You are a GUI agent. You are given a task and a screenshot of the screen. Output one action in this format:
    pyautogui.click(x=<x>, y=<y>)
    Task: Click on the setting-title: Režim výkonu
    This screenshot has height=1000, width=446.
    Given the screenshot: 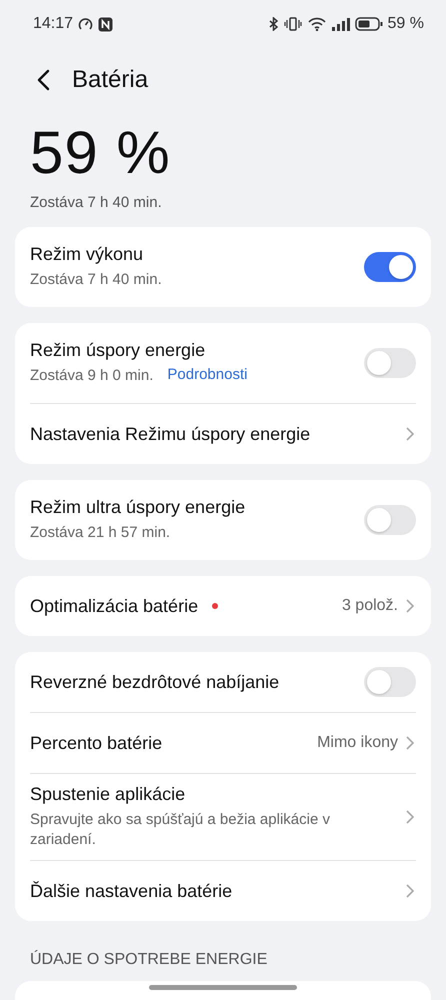 What is the action you would take?
    pyautogui.click(x=87, y=254)
    